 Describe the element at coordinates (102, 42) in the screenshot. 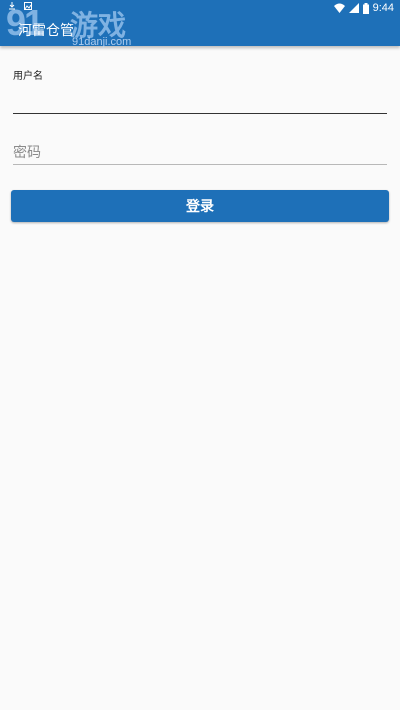

I see `watermark-url: 91danji.com` at that location.